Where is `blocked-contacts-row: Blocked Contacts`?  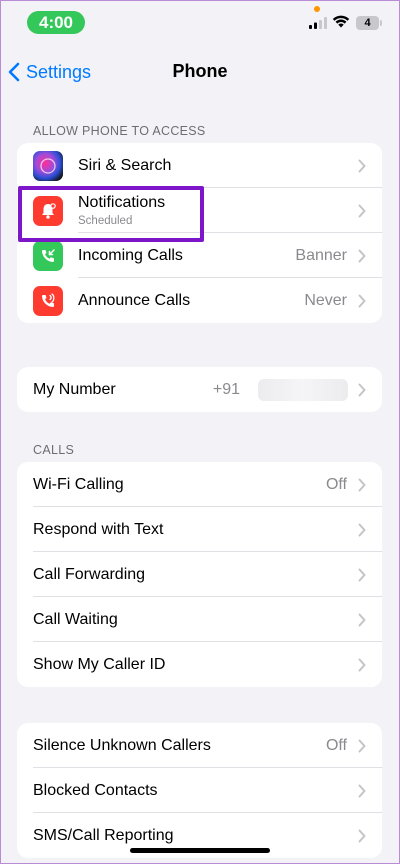 blocked-contacts-row: Blocked Contacts is located at coordinates (199, 790).